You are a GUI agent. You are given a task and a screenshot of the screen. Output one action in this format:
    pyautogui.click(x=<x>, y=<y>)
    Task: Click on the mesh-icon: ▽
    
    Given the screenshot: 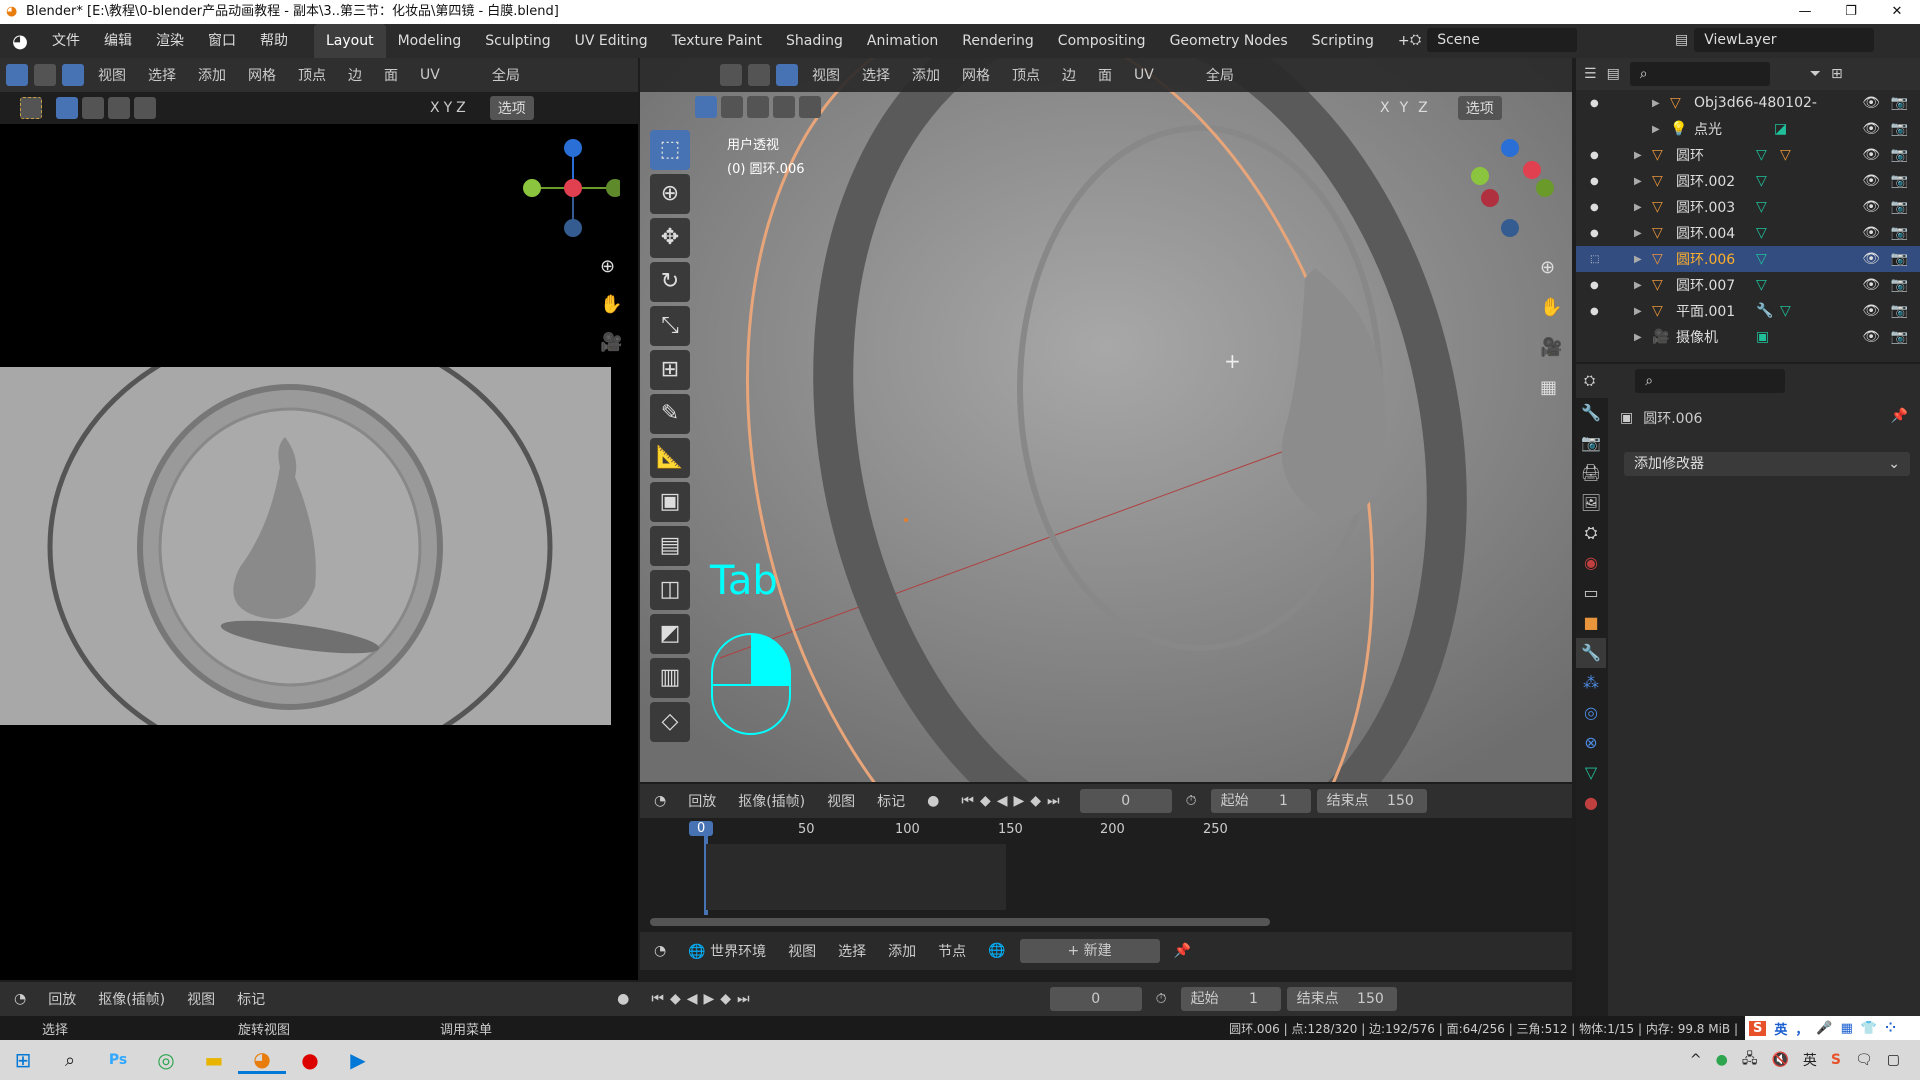 What is the action you would take?
    pyautogui.click(x=1792, y=155)
    